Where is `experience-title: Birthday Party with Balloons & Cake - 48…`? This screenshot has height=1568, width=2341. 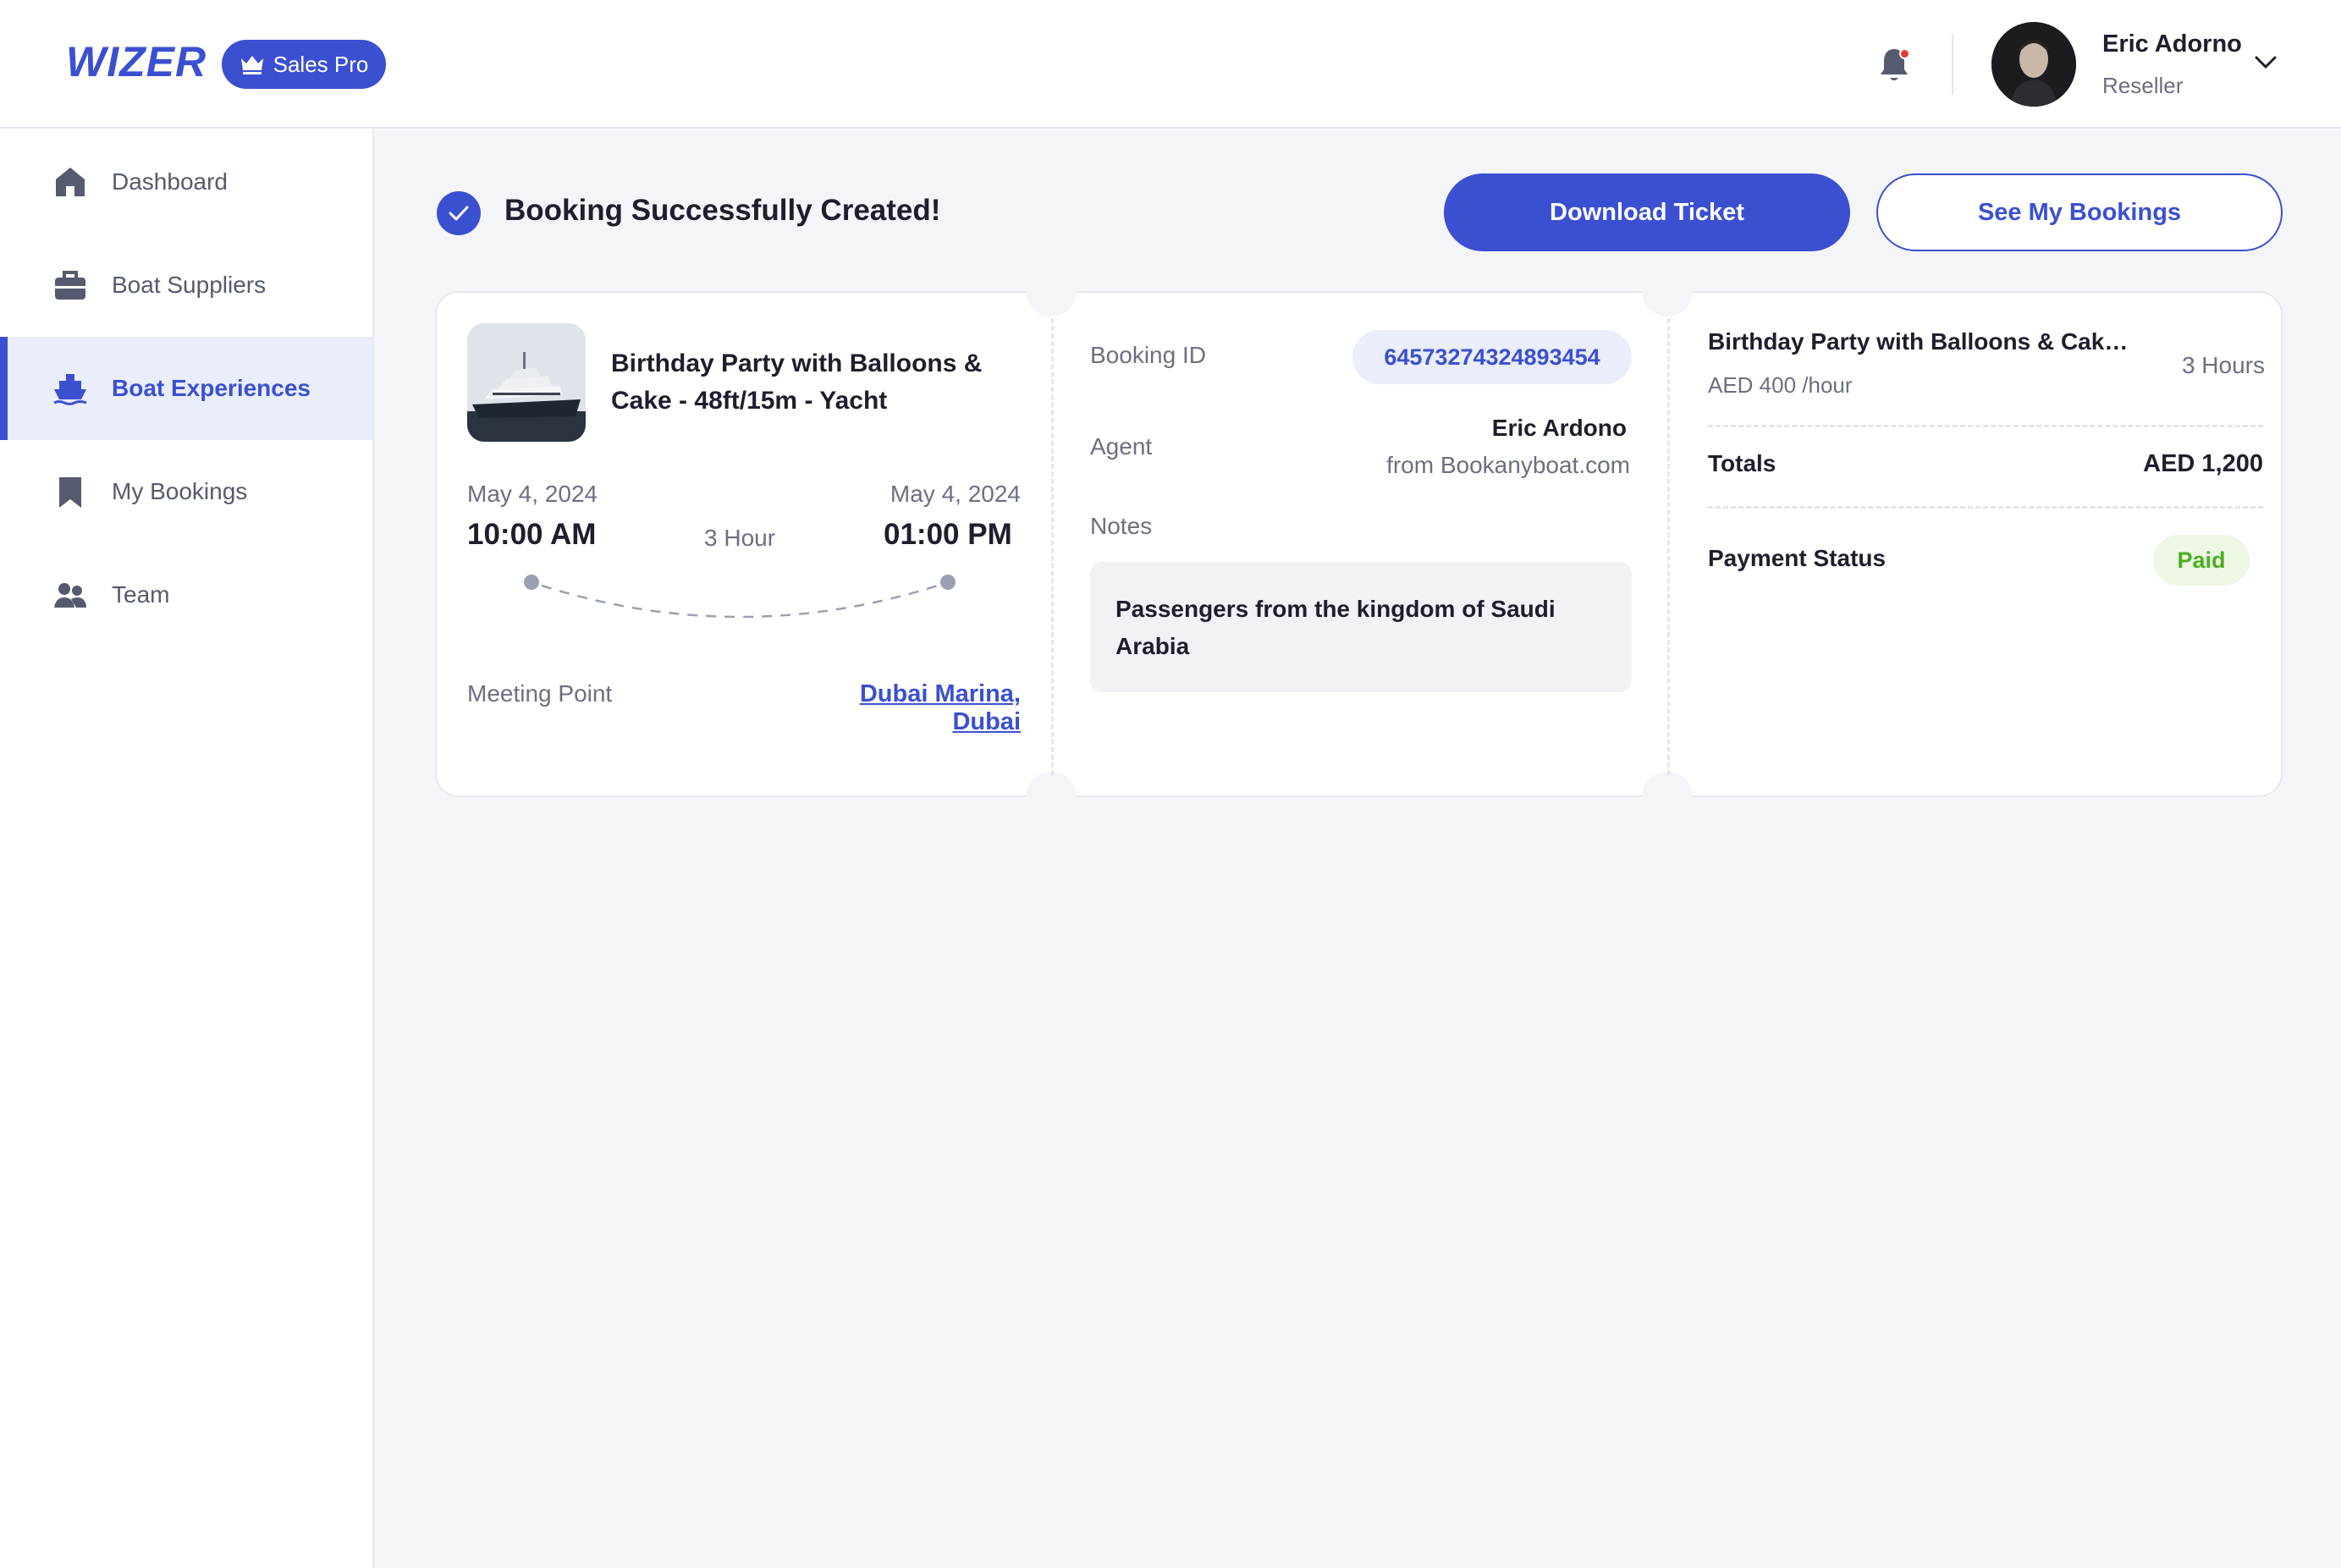 experience-title: Birthday Party with Balloons & Cake - 48… is located at coordinates (797, 382).